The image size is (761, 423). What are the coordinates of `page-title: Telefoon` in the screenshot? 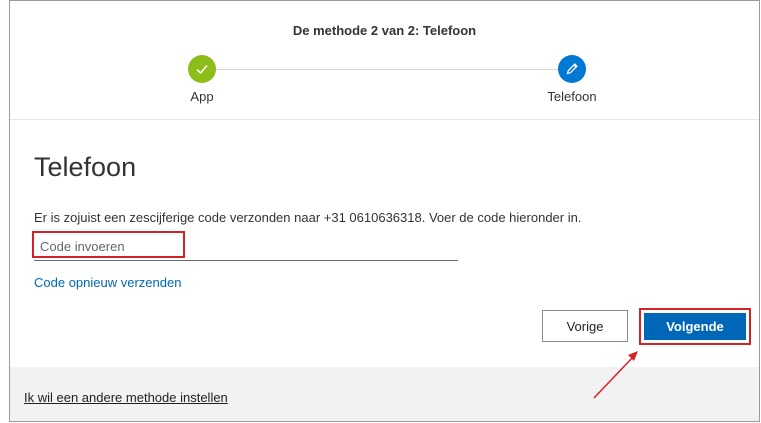 It's located at (85, 167).